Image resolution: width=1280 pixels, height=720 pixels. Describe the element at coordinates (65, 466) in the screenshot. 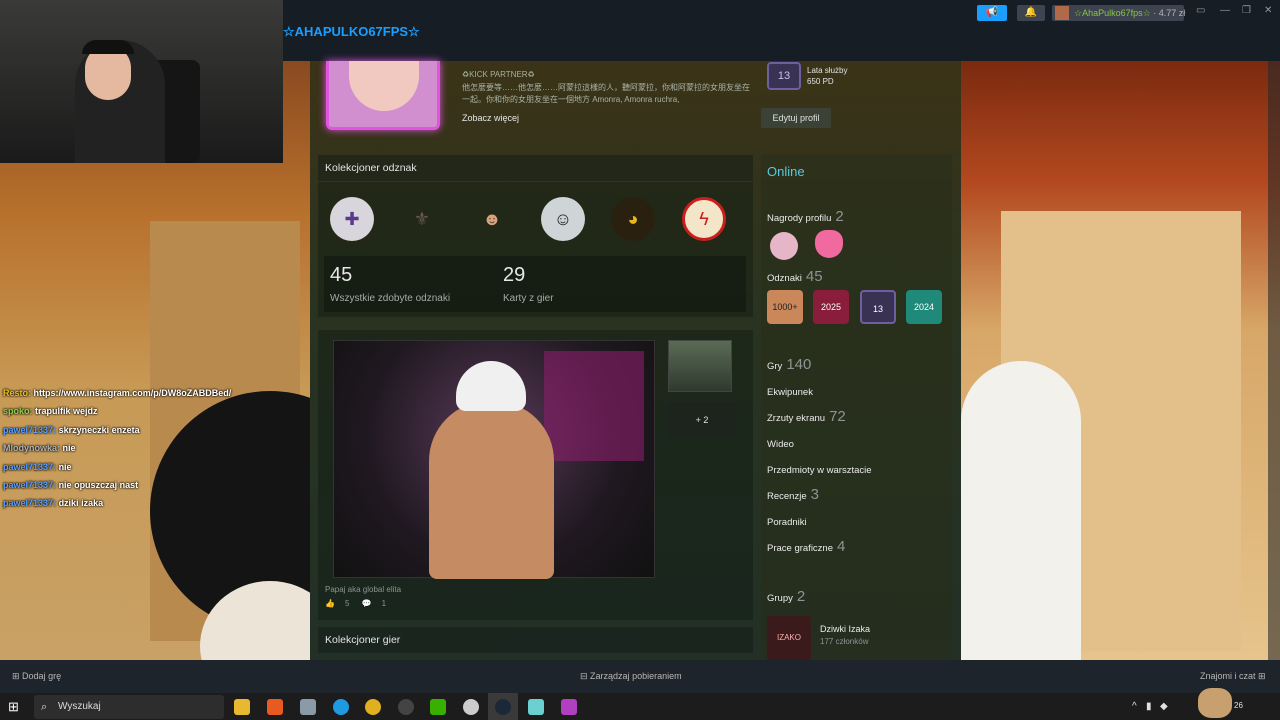

I see `chat-text: nie` at that location.